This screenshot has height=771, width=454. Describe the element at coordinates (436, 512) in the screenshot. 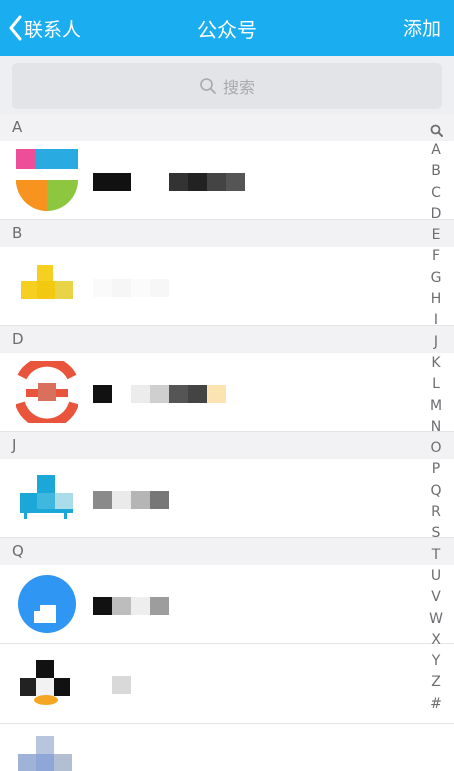

I see `index-letter: R` at that location.